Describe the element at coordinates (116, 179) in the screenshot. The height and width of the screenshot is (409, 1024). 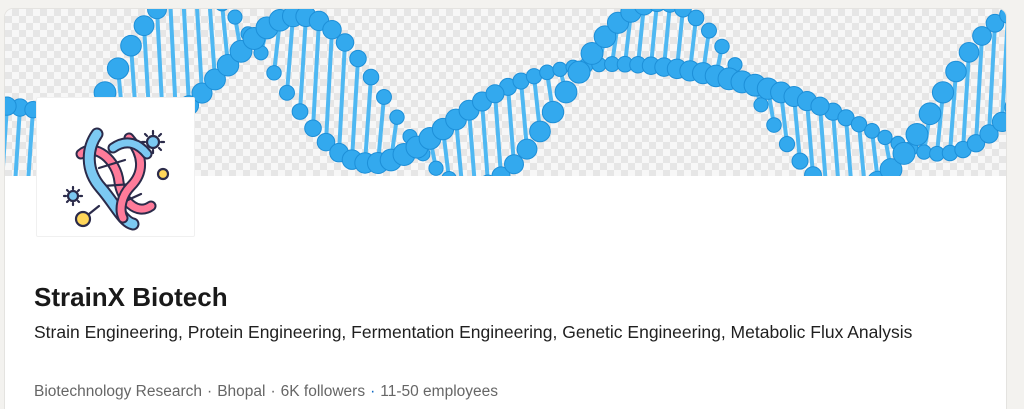
I see `dna-molecule-icon` at that location.